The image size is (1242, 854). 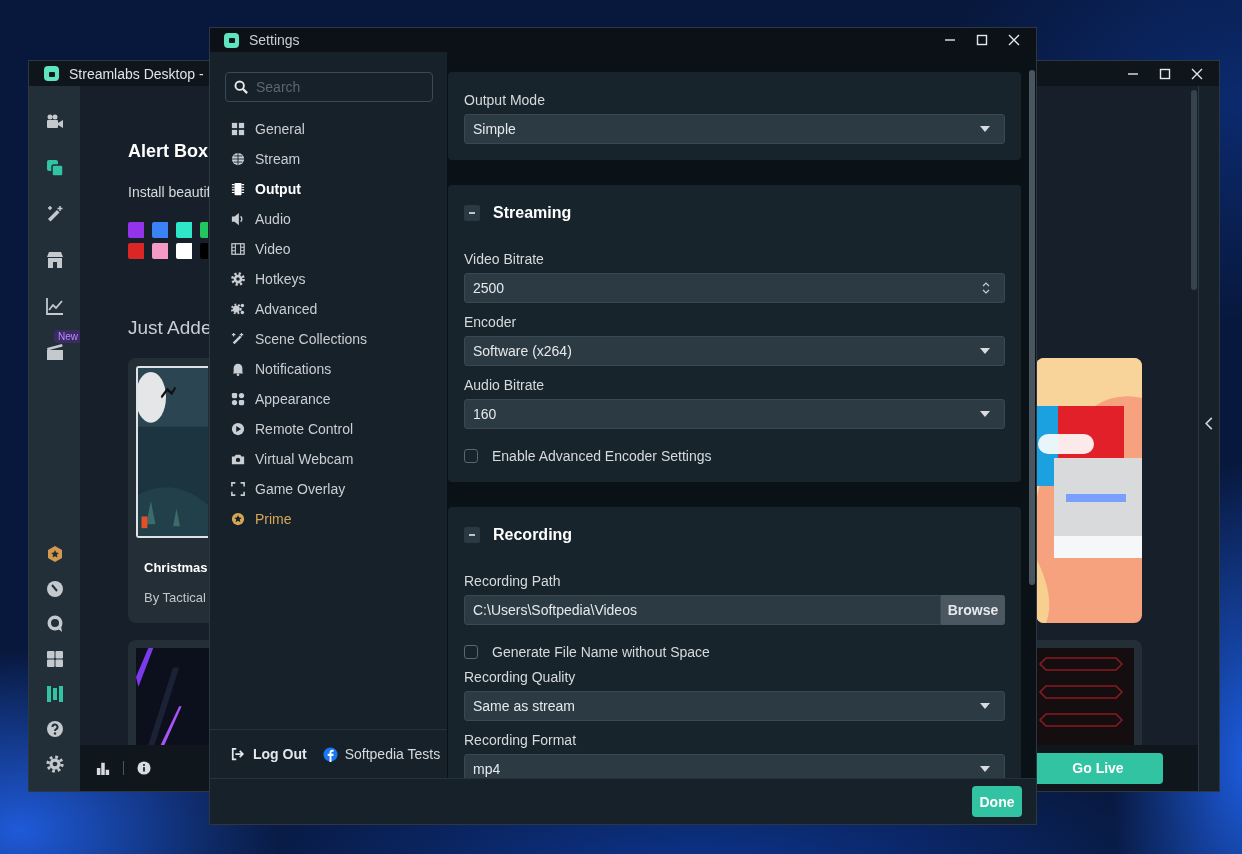 What do you see at coordinates (328, 129) in the screenshot?
I see `nav-item: General` at bounding box center [328, 129].